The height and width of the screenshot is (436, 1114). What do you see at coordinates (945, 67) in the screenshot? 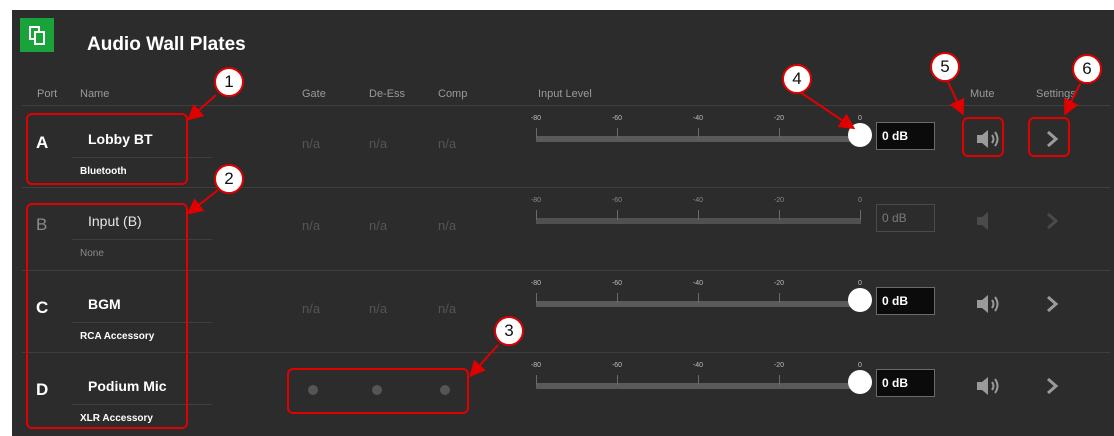
I see `annotation-callout-5: 5` at bounding box center [945, 67].